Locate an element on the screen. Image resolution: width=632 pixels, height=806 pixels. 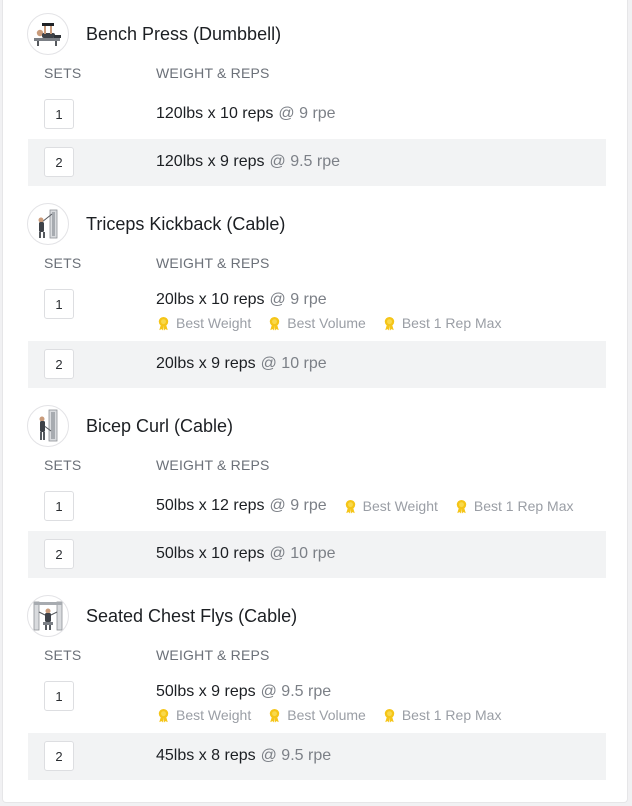
bench-press-figure-icon is located at coordinates (48, 34).